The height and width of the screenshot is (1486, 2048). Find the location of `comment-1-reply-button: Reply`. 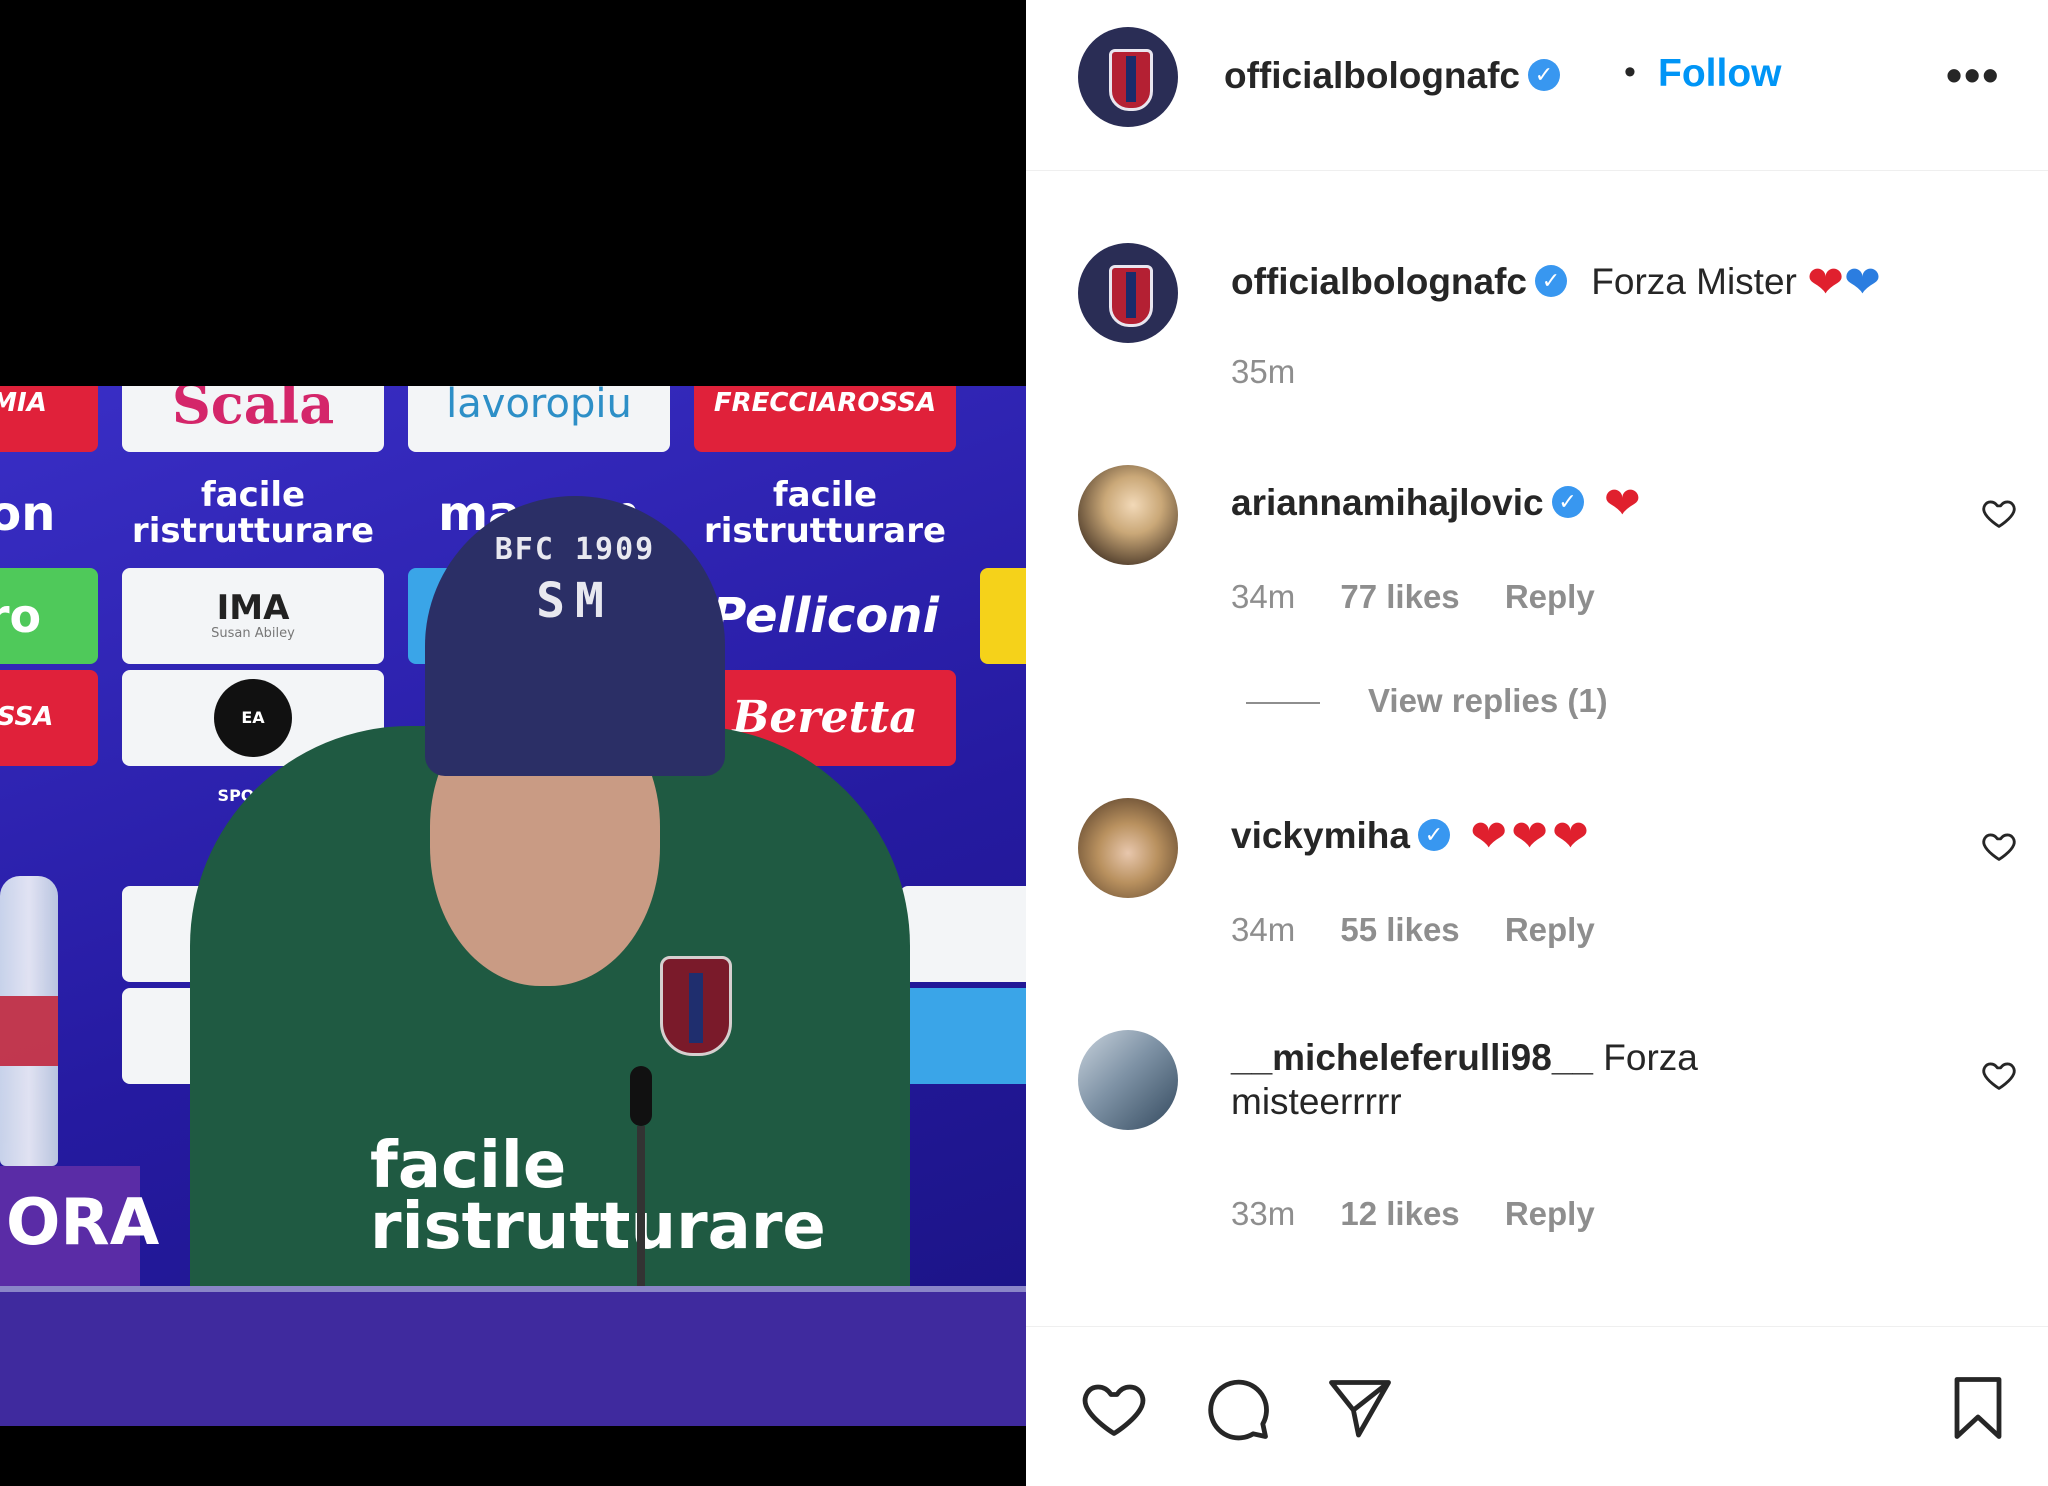

comment-1-reply-button: Reply is located at coordinates (1550, 596).